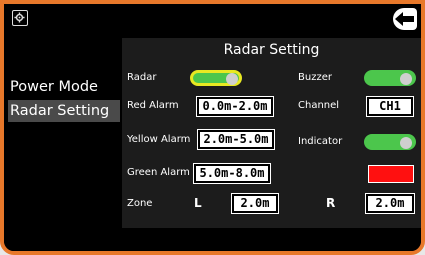  I want to click on yellow-alarm-label: Yellow Alarm, so click(159, 139).